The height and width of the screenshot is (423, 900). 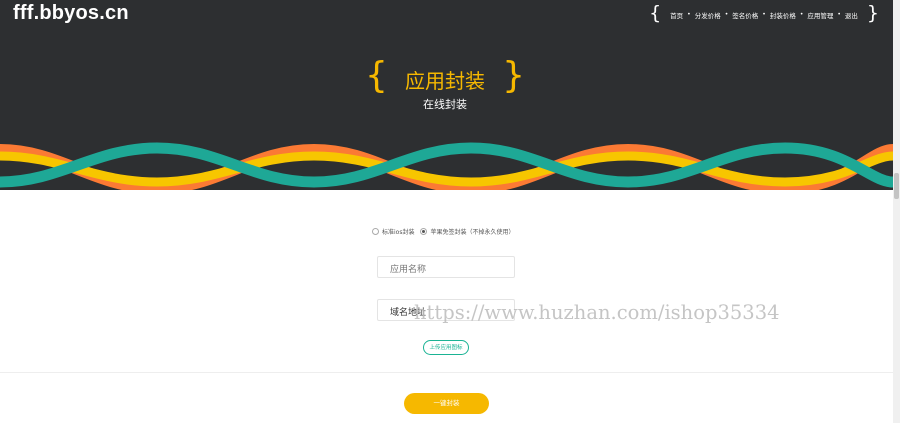 I want to click on page-title-block: { 应用封装 在线封装 }, so click(x=445, y=83).